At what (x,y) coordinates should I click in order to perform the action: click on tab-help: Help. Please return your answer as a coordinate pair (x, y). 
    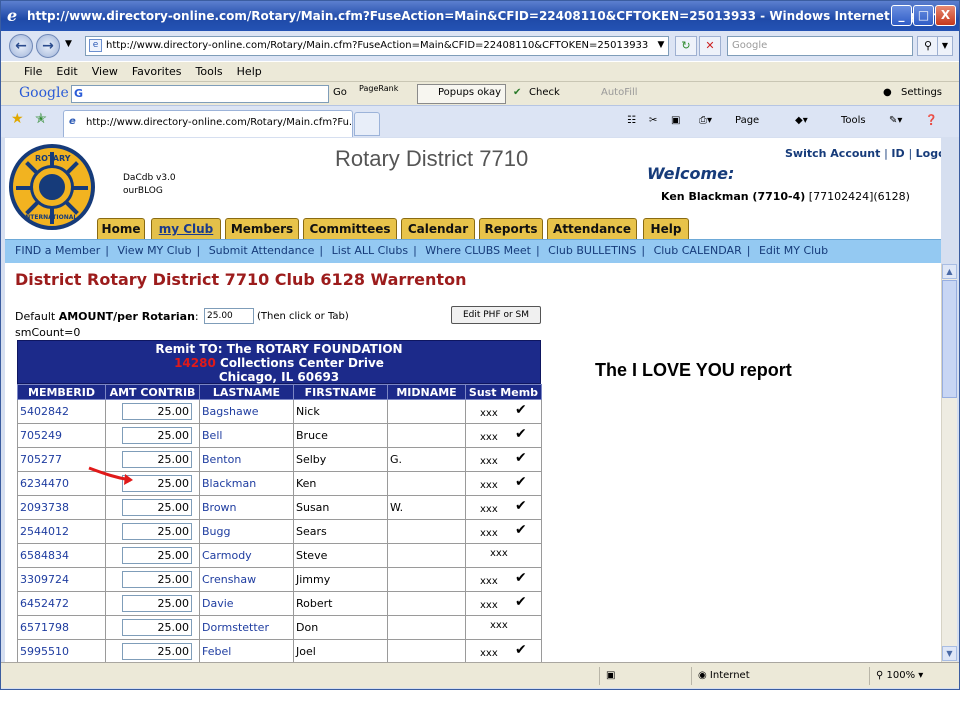
    Looking at the image, I should click on (666, 229).